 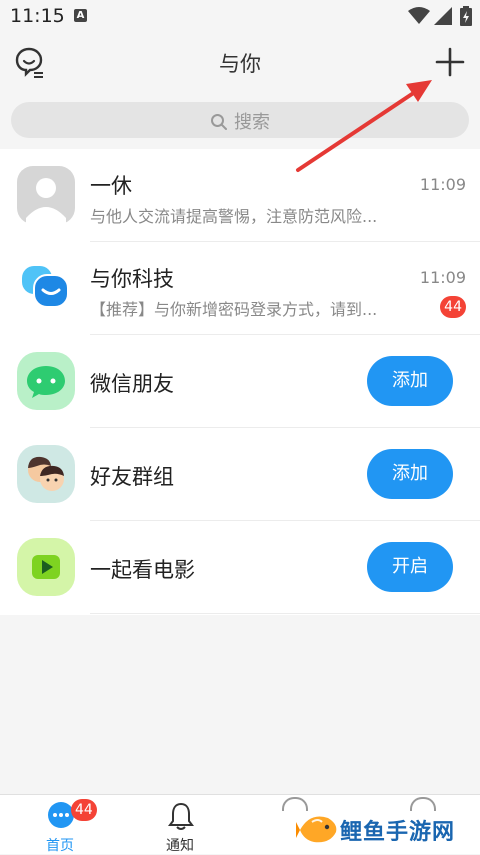 I want to click on unread-badge: 44, so click(x=453, y=307).